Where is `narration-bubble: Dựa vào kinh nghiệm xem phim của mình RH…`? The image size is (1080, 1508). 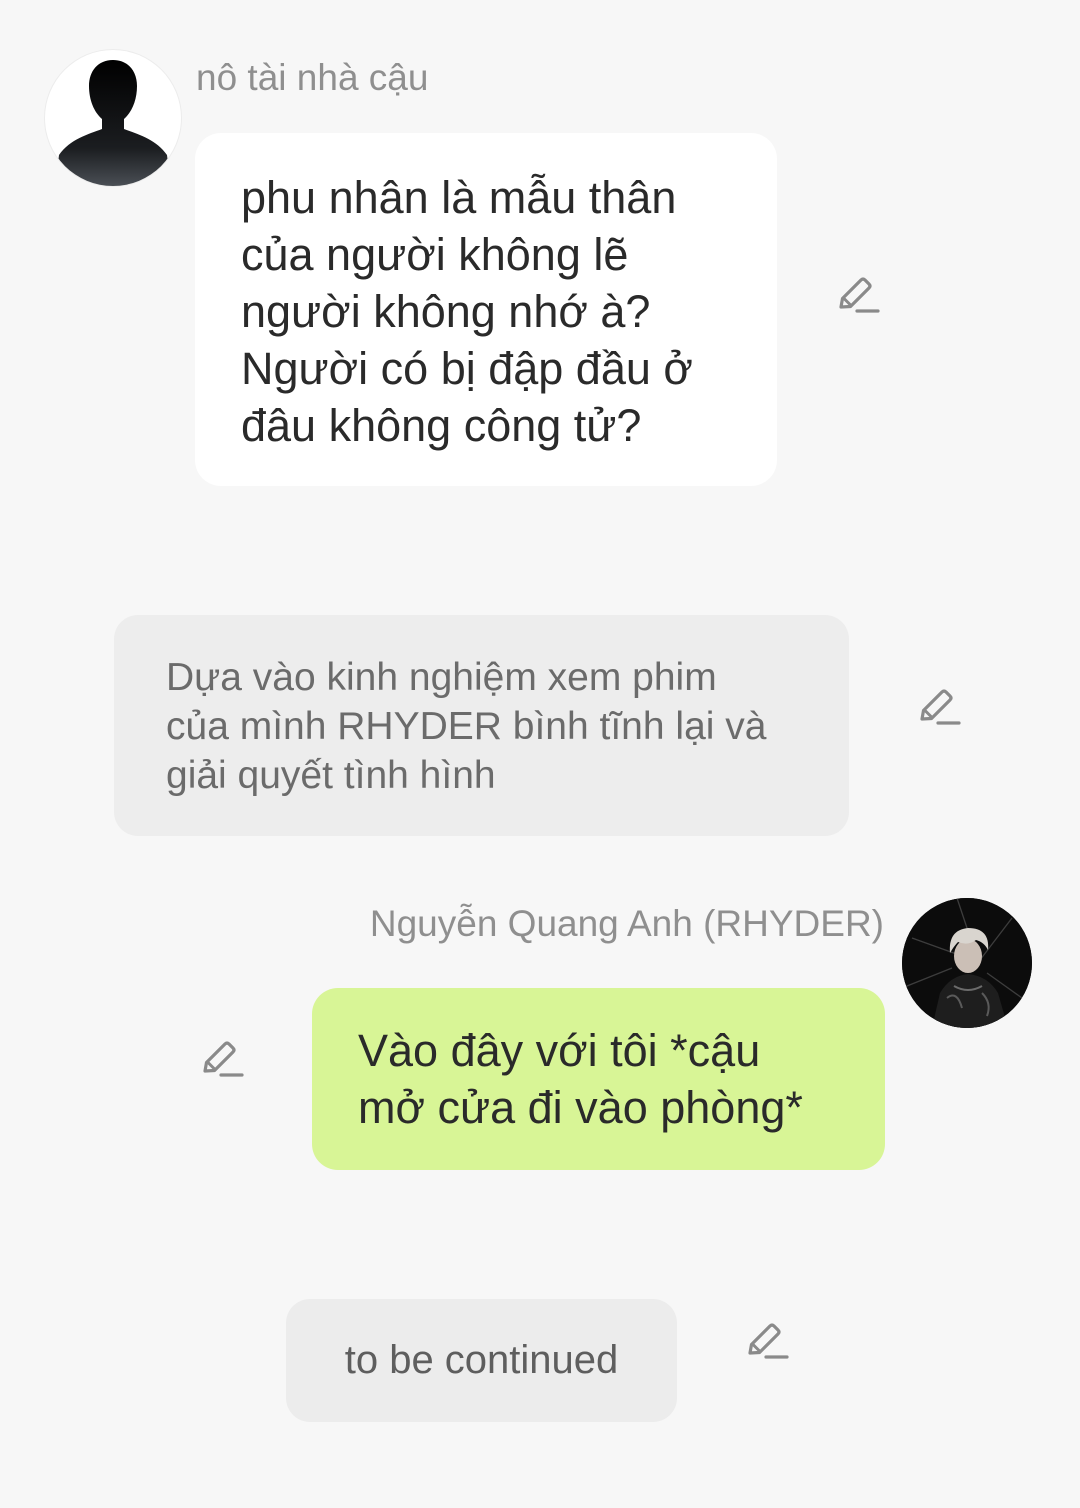 narration-bubble: Dựa vào kinh nghiệm xem phim của mình RH… is located at coordinates (481, 725).